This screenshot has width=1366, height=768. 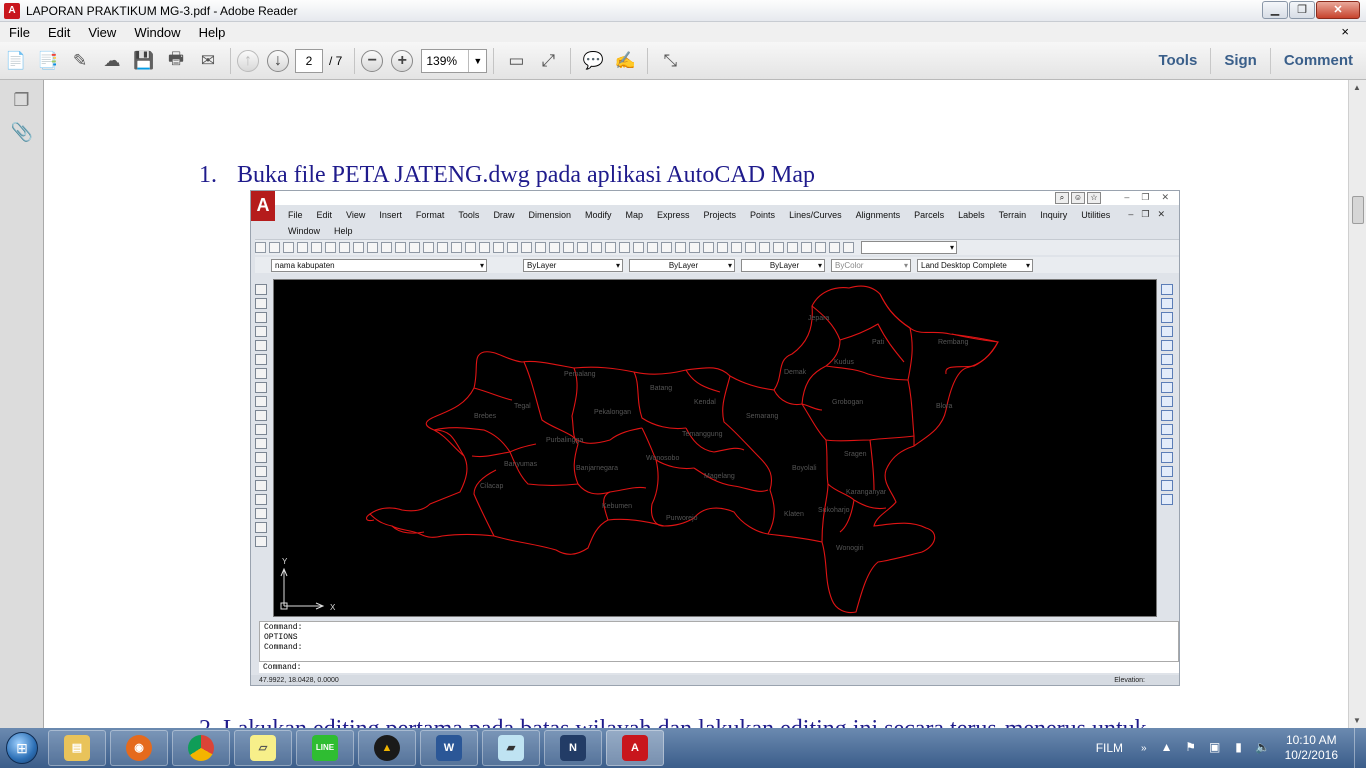 I want to click on taskbar-acrobat: A, so click(x=635, y=748).